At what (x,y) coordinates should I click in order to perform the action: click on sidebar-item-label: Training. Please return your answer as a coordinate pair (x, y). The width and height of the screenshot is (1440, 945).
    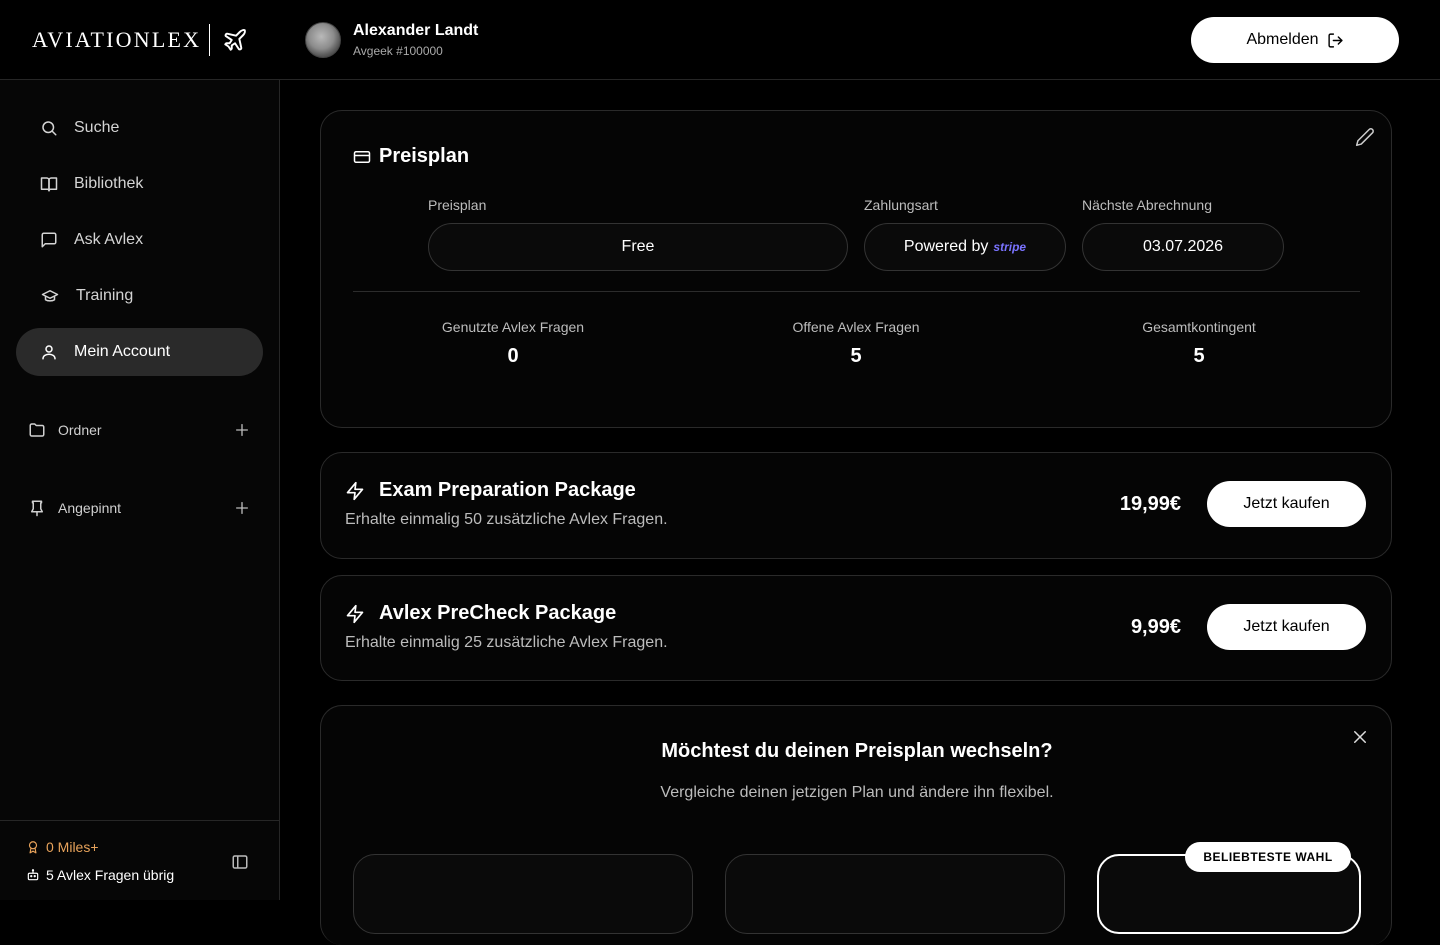
    Looking at the image, I should click on (105, 295).